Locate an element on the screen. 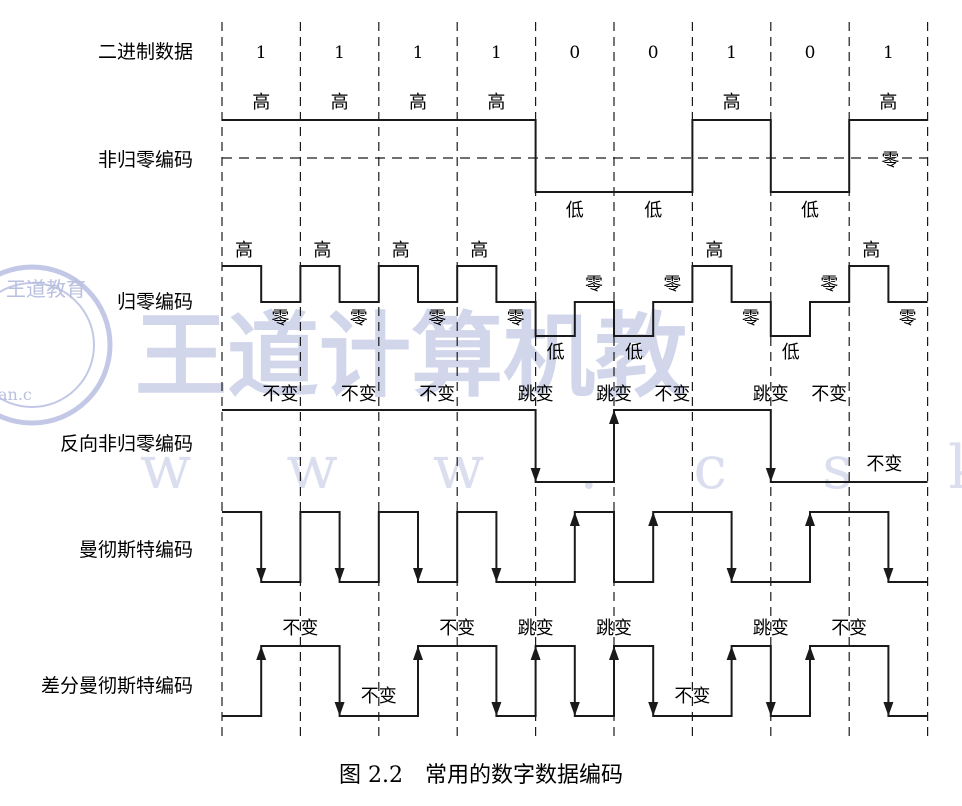 The height and width of the screenshot is (806, 962). manchester-waveform is located at coordinates (575, 547).